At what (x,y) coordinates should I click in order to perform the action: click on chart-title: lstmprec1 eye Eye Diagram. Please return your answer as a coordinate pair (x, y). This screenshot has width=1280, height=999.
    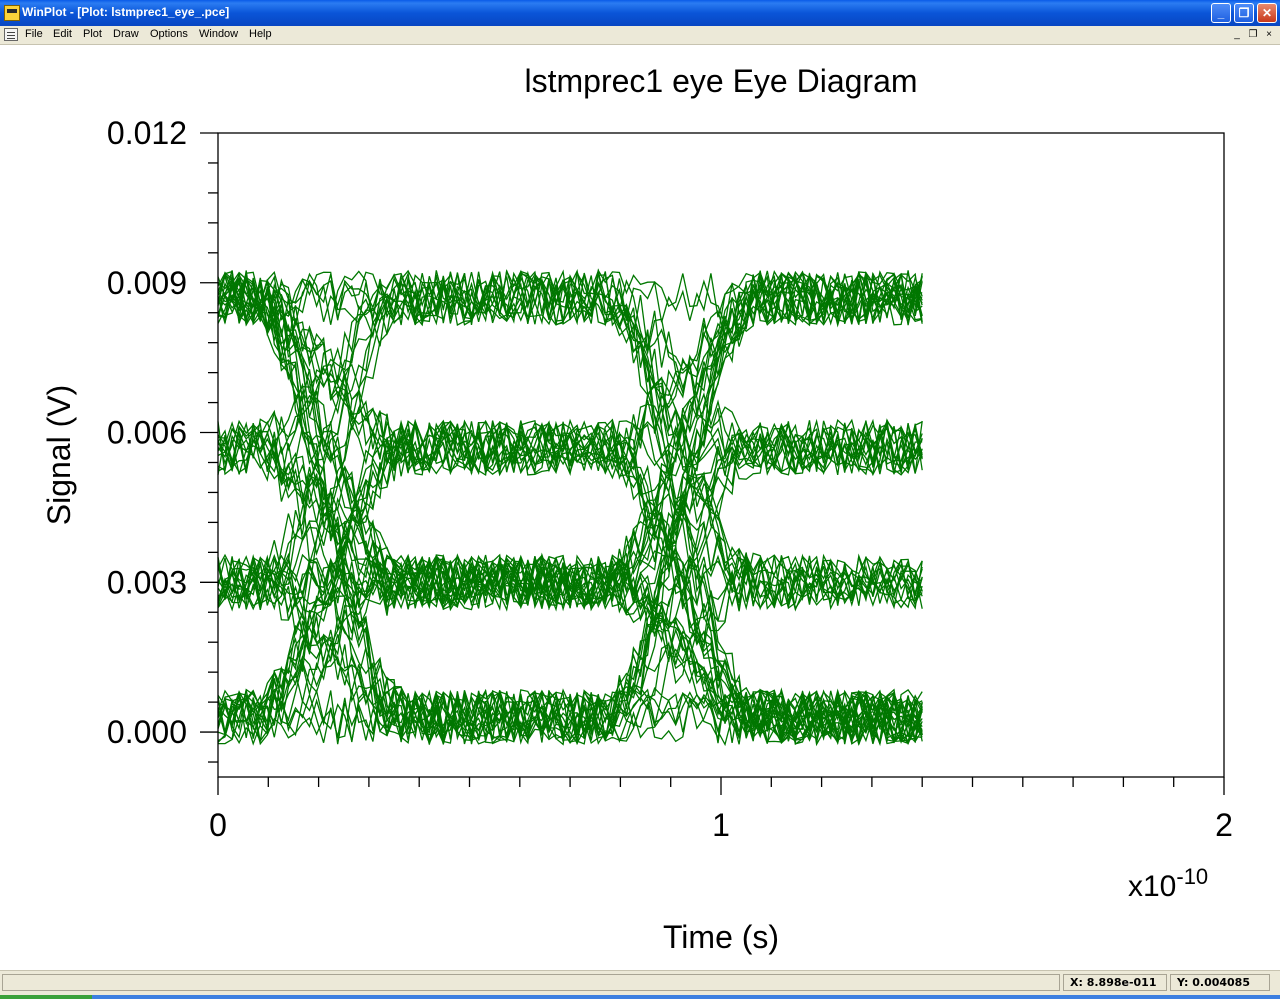
    Looking at the image, I should click on (720, 81).